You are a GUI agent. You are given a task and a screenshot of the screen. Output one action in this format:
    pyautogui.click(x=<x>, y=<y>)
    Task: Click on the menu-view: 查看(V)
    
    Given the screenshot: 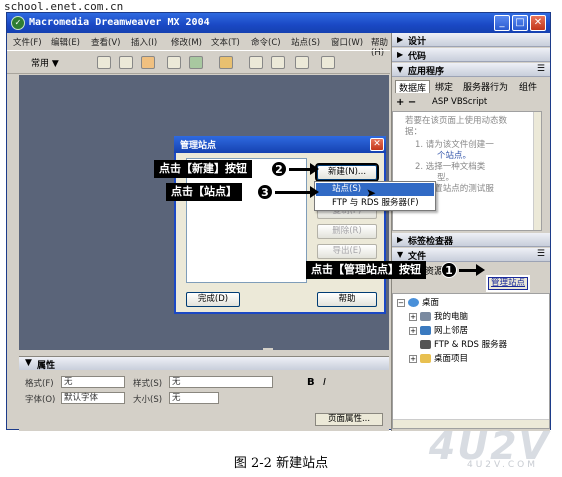 What is the action you would take?
    pyautogui.click(x=105, y=42)
    